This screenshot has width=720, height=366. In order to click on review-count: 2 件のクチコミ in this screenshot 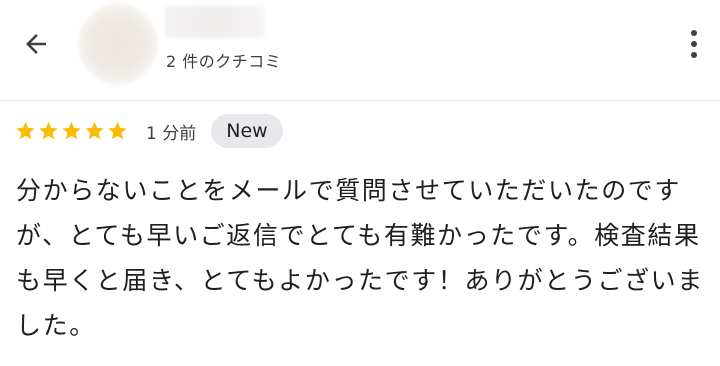, I will do `click(224, 61)`.